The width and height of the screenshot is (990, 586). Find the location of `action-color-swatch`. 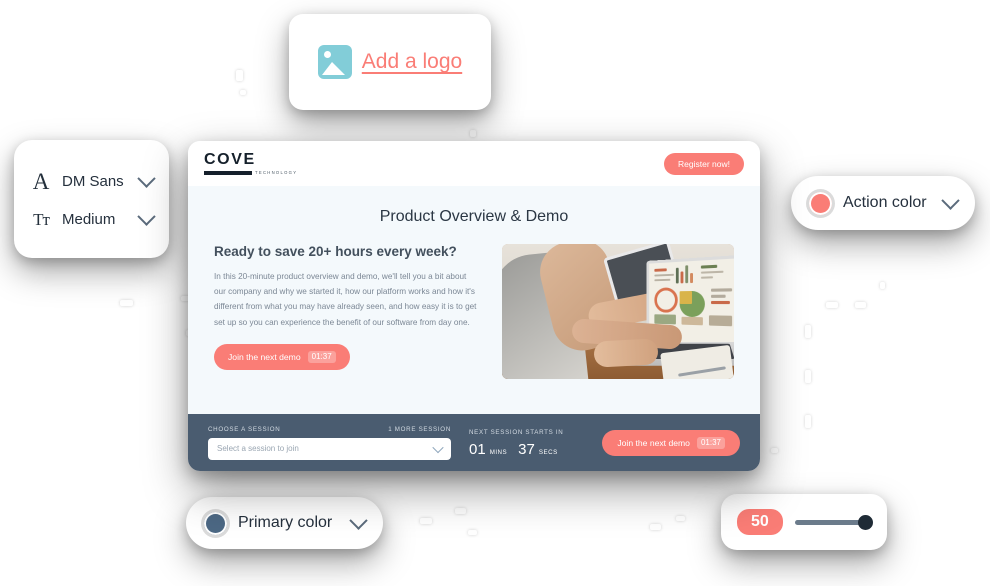

action-color-swatch is located at coordinates (820, 203).